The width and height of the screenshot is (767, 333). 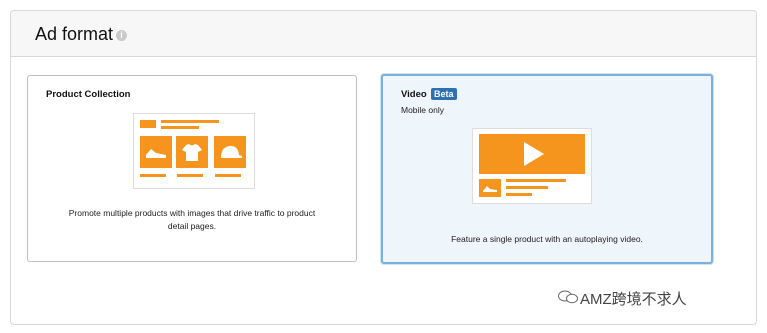 I want to click on watermark-text: AMZ跨境不求人, so click(x=633, y=299).